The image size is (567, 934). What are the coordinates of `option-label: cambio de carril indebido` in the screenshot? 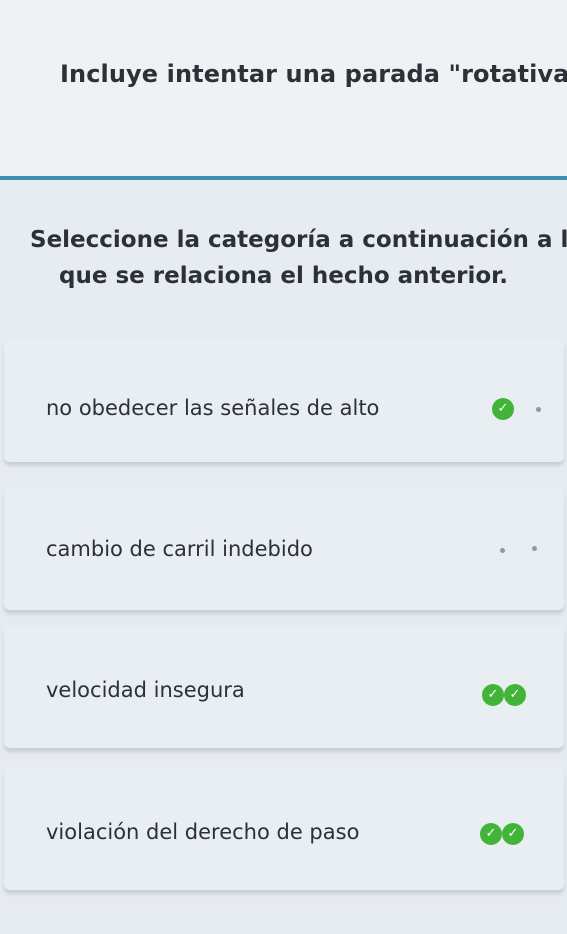 It's located at (179, 549).